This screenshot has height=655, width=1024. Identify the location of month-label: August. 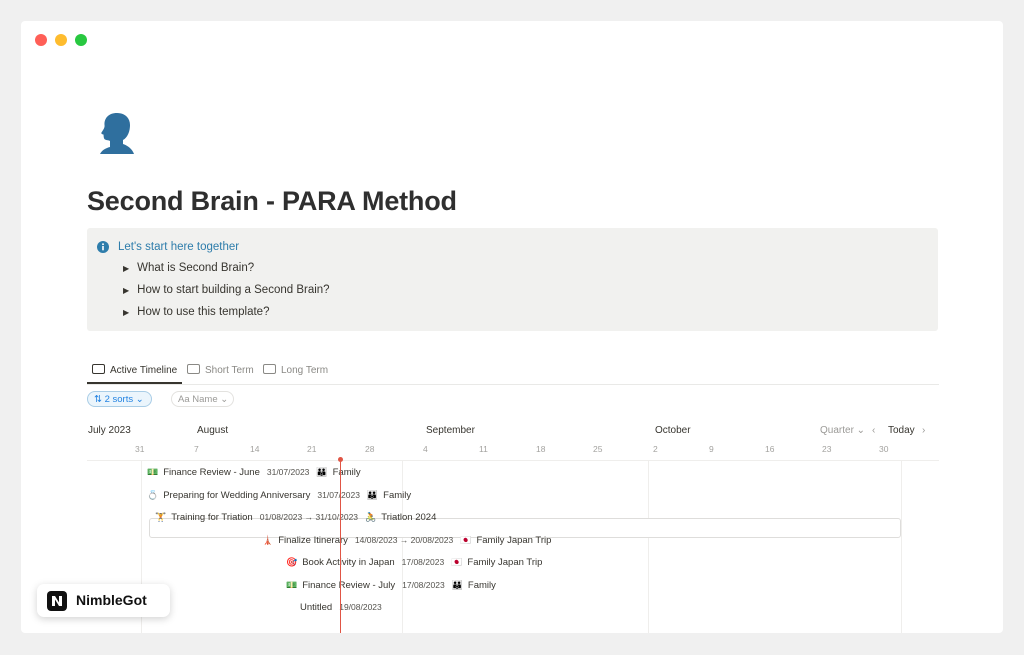
(213, 430).